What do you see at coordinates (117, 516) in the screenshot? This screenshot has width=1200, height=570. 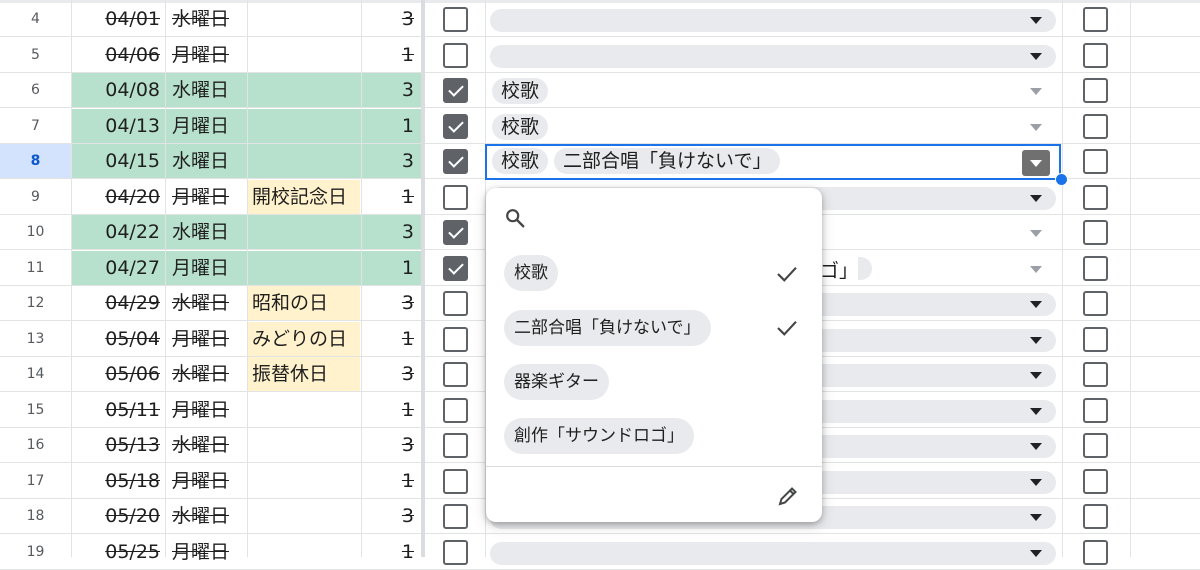 I see `date-cell: 05/20` at bounding box center [117, 516].